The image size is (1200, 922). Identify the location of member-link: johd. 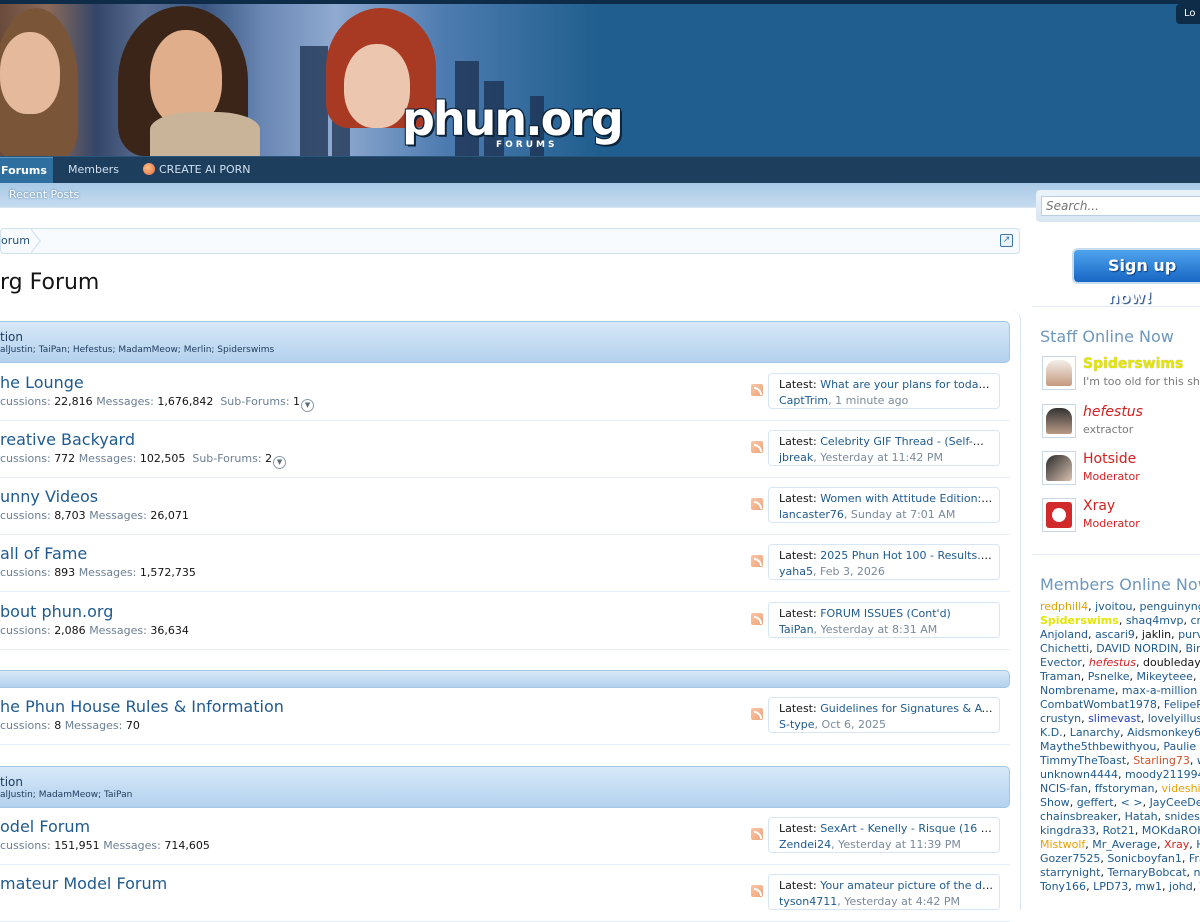
(1181, 886).